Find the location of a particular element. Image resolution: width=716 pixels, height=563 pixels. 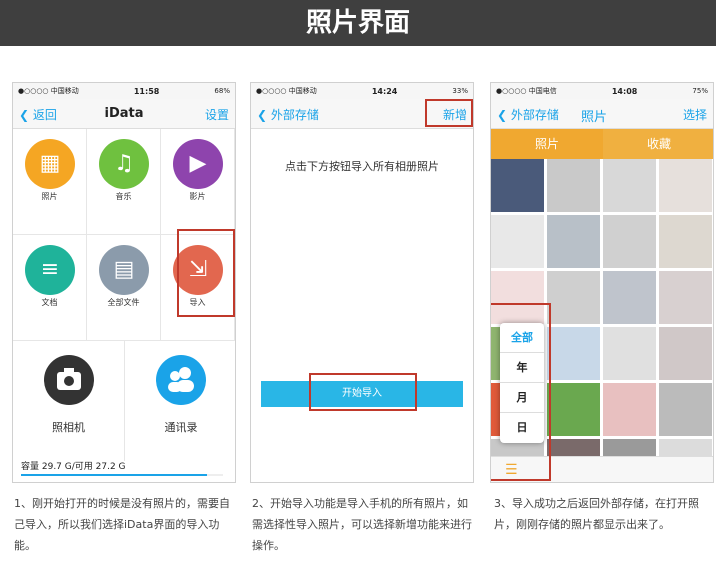

highlight-filter is located at coordinates (521, 392).